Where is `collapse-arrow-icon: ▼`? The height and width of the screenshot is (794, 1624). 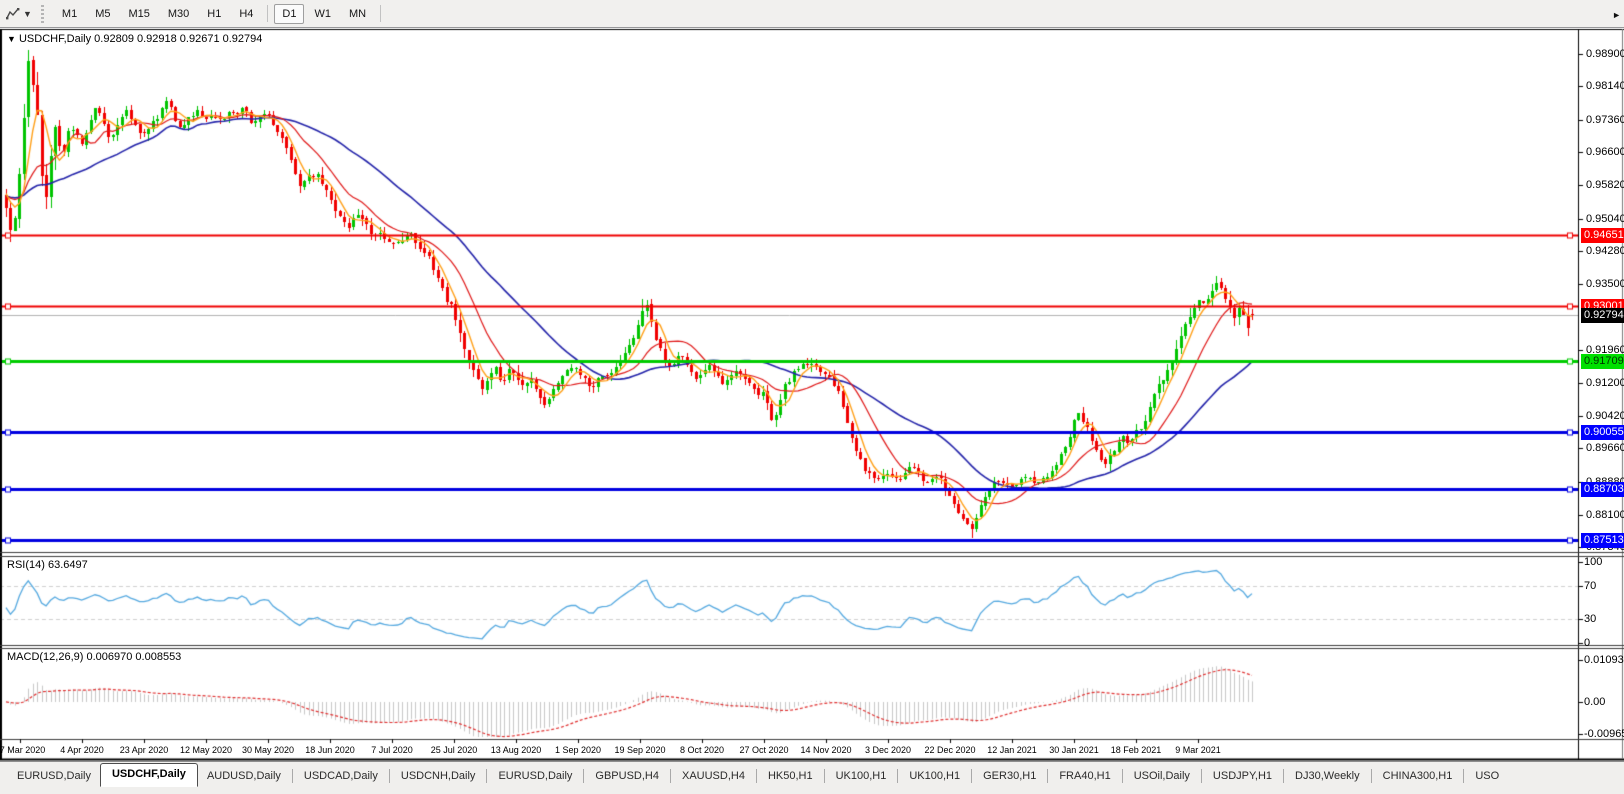 collapse-arrow-icon: ▼ is located at coordinates (11, 39).